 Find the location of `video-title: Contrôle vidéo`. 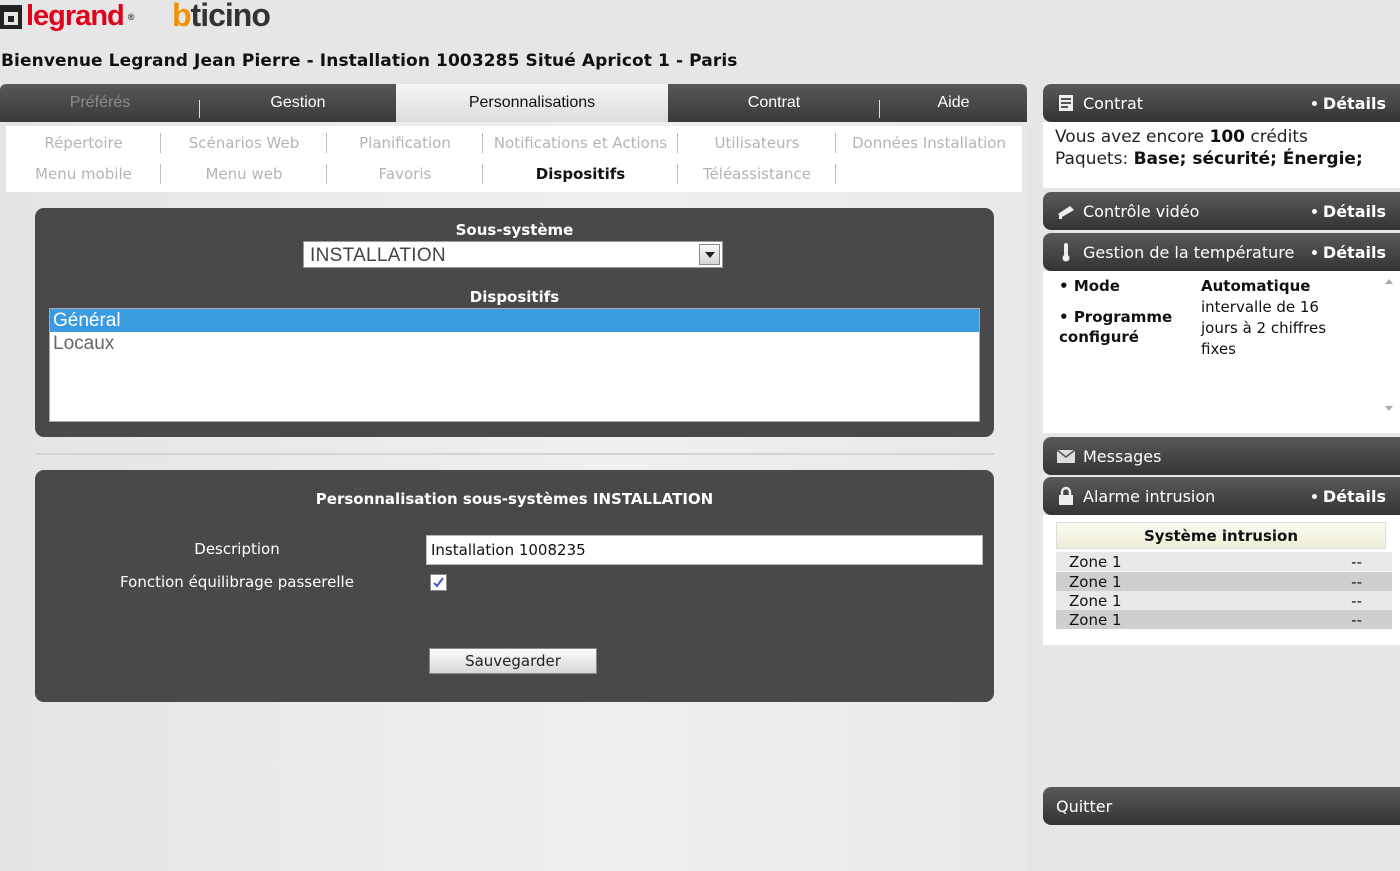

video-title: Contrôle vidéo is located at coordinates (1141, 211).